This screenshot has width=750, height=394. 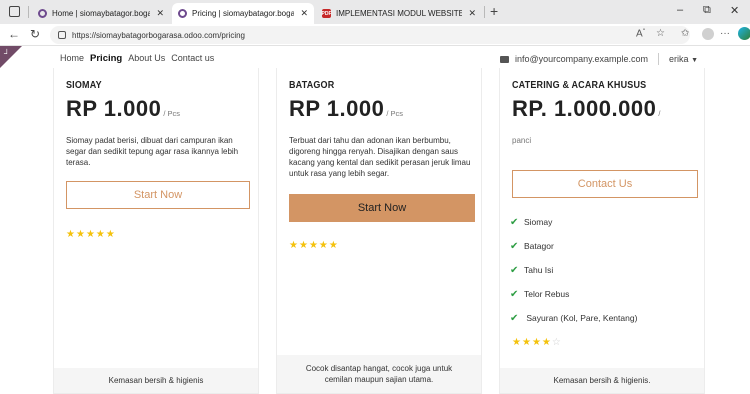 I want to click on star-empty-icon: ☆, so click(x=556, y=342).